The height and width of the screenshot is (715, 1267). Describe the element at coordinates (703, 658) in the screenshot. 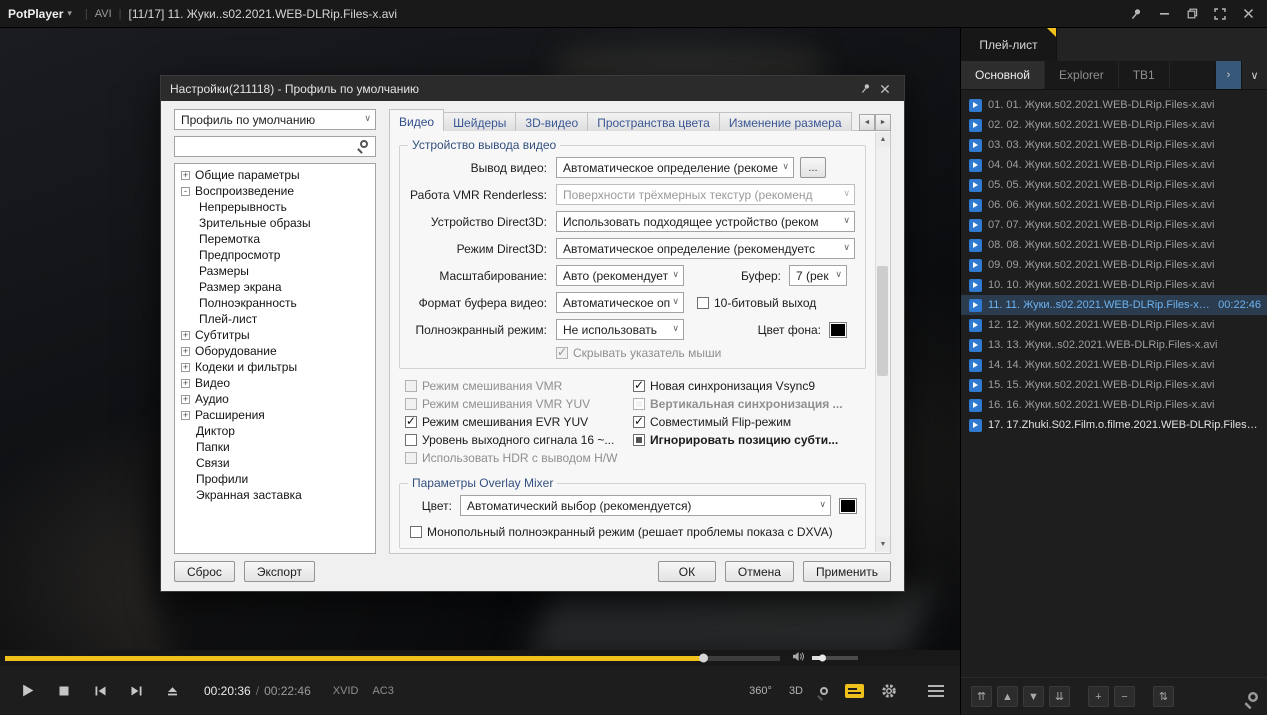

I see `seek-handle` at that location.